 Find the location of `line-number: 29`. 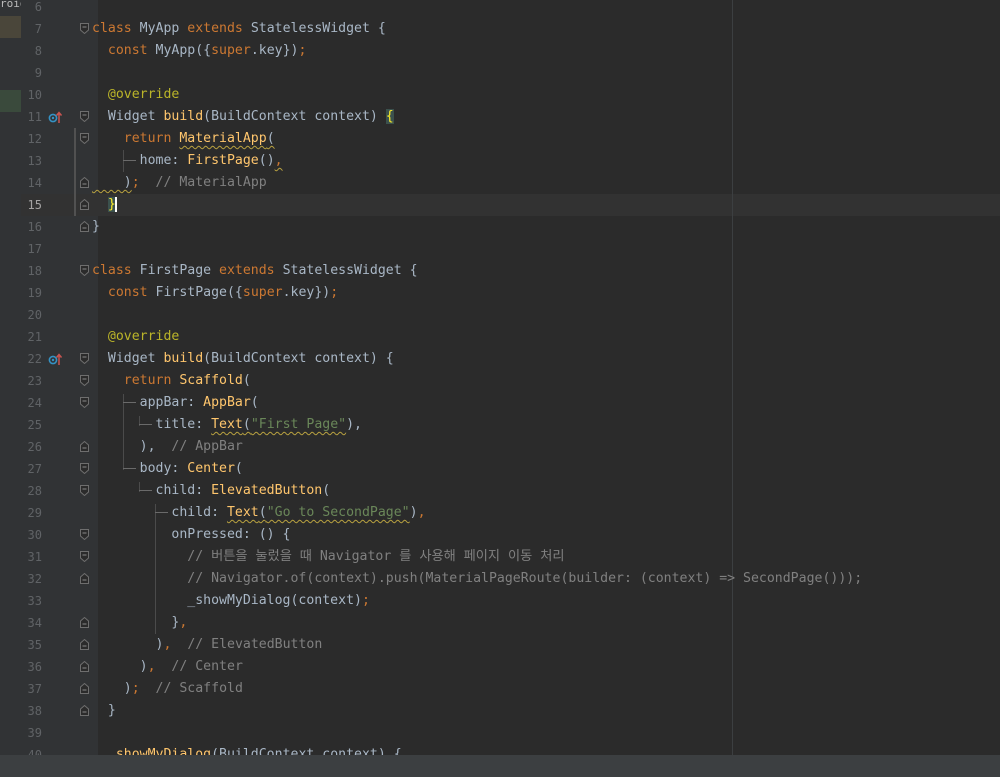

line-number: 29 is located at coordinates (31, 513).